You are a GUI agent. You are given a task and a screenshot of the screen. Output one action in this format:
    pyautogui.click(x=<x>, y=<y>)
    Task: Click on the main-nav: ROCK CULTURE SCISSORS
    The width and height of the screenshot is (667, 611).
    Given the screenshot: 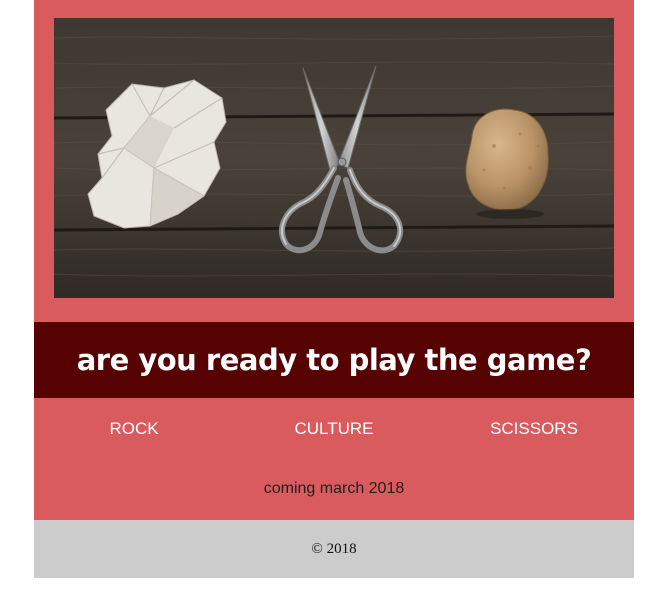 What is the action you would take?
    pyautogui.click(x=334, y=429)
    